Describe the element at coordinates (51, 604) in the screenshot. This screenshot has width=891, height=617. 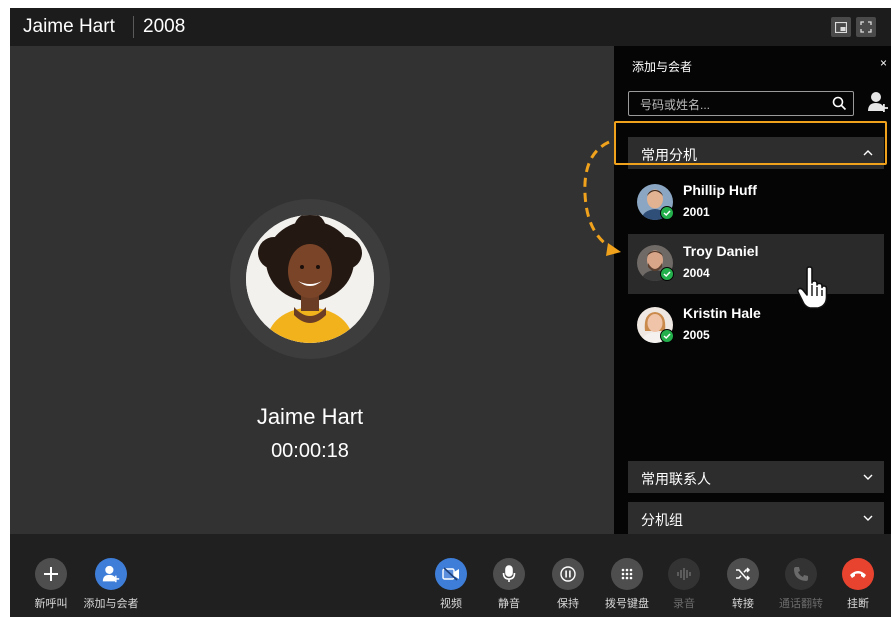
I see `new-call-label: 新呼叫` at that location.